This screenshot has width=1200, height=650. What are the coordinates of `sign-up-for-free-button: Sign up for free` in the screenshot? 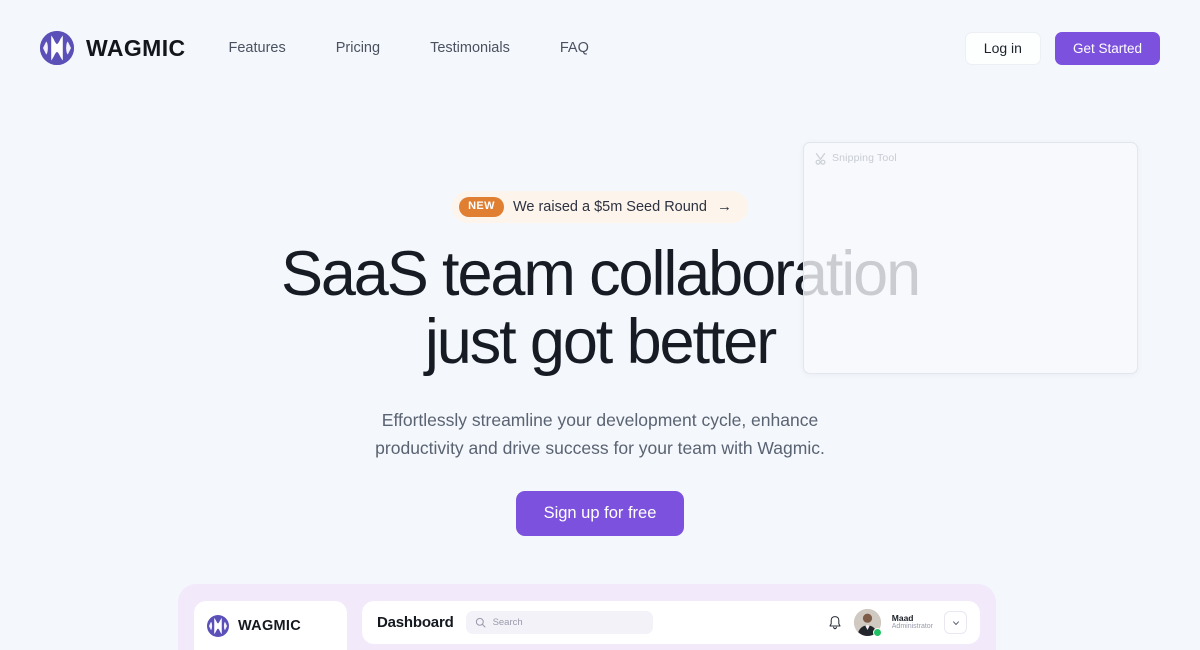 It's located at (600, 513).